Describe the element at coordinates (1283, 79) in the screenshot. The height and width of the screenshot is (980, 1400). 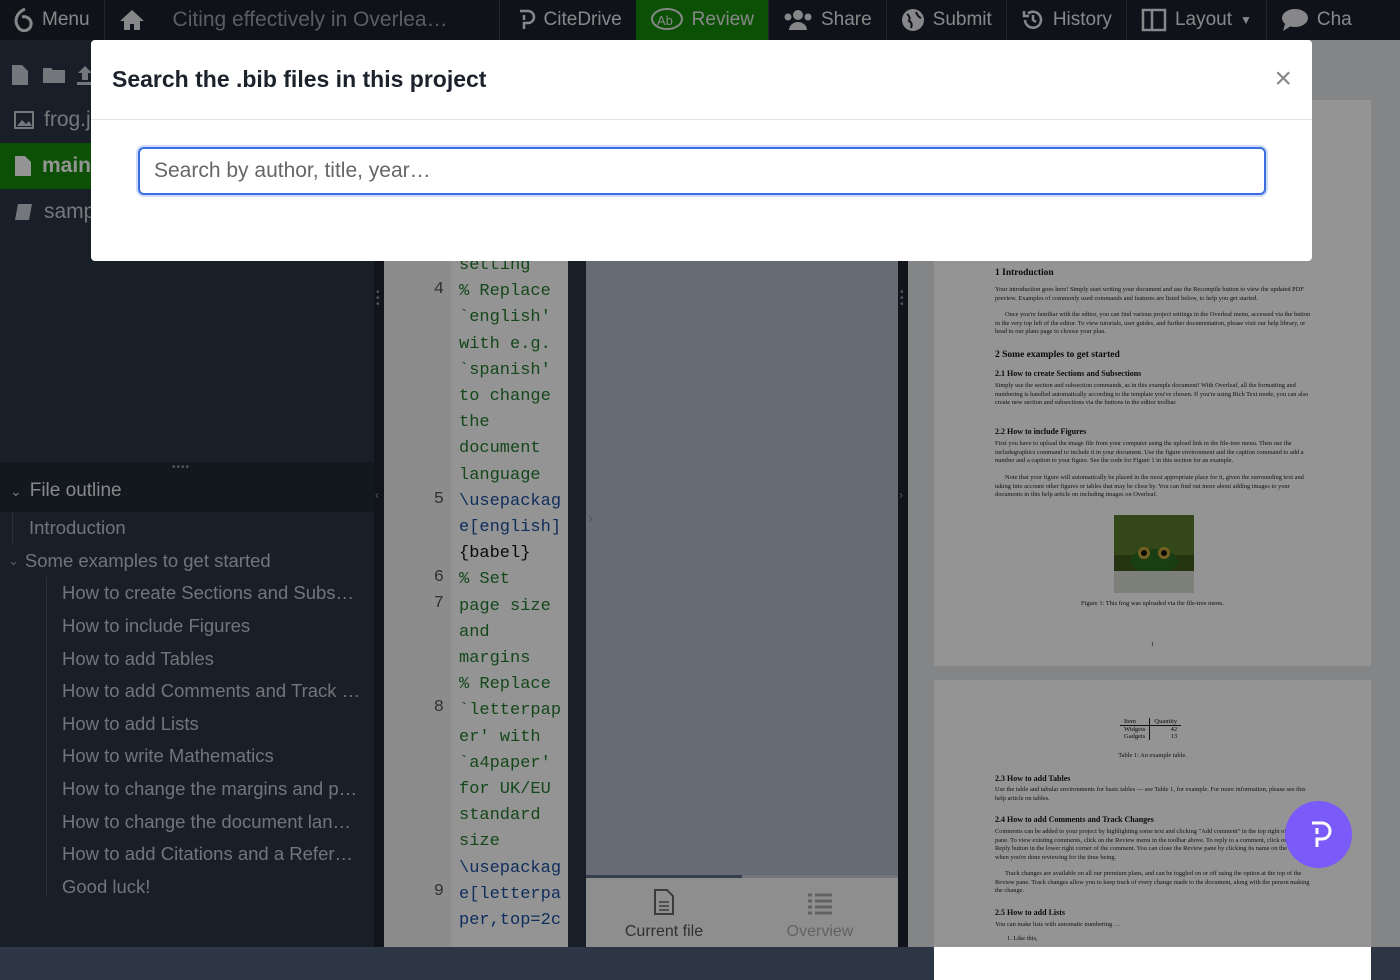
I see `close-icon: ×` at that location.